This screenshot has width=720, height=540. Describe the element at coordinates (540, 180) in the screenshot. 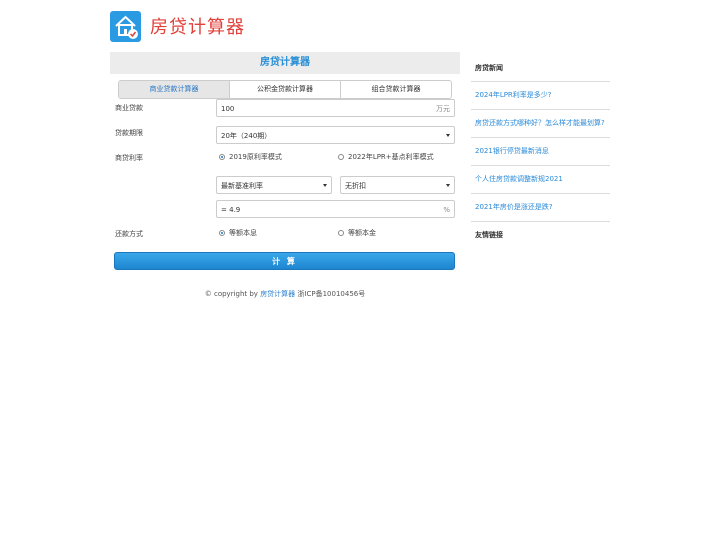

I see `news-item: 个人住房贷款调整新规2021` at that location.